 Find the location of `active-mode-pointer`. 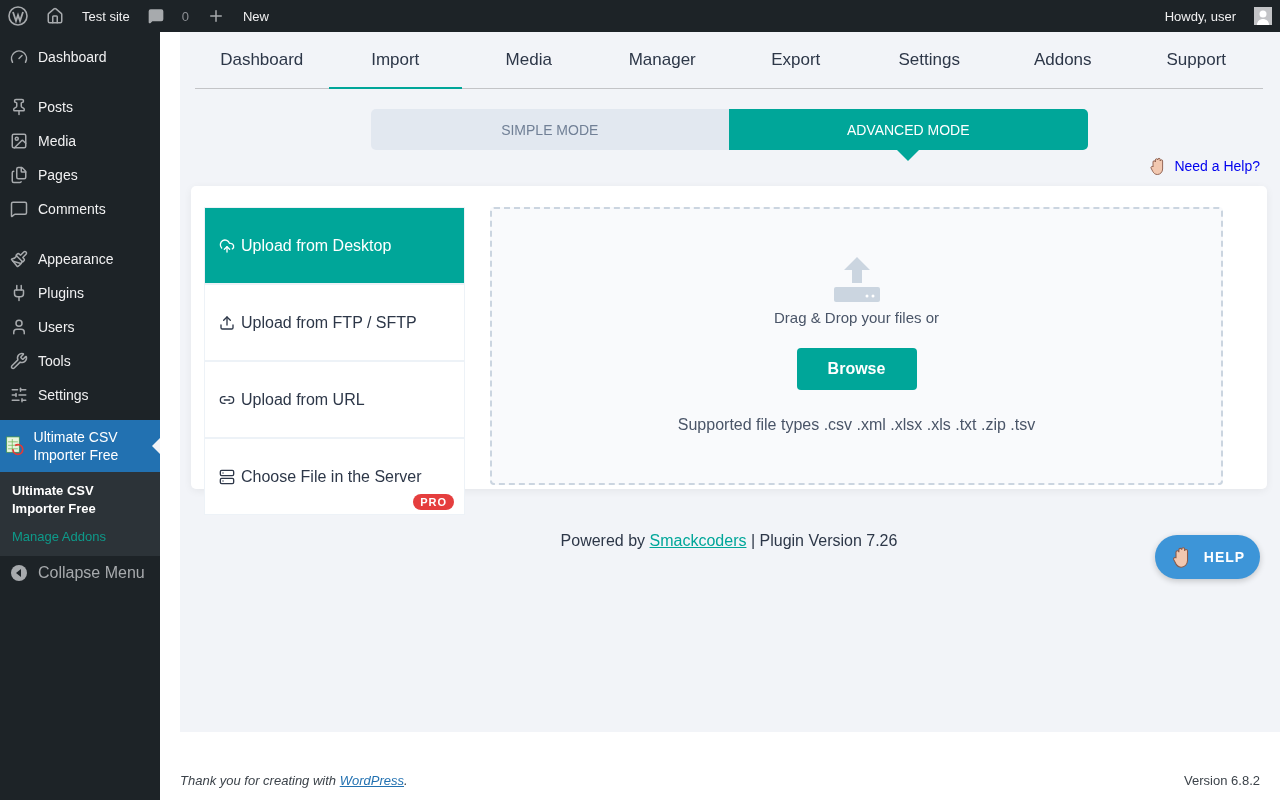

active-mode-pointer is located at coordinates (908, 155).